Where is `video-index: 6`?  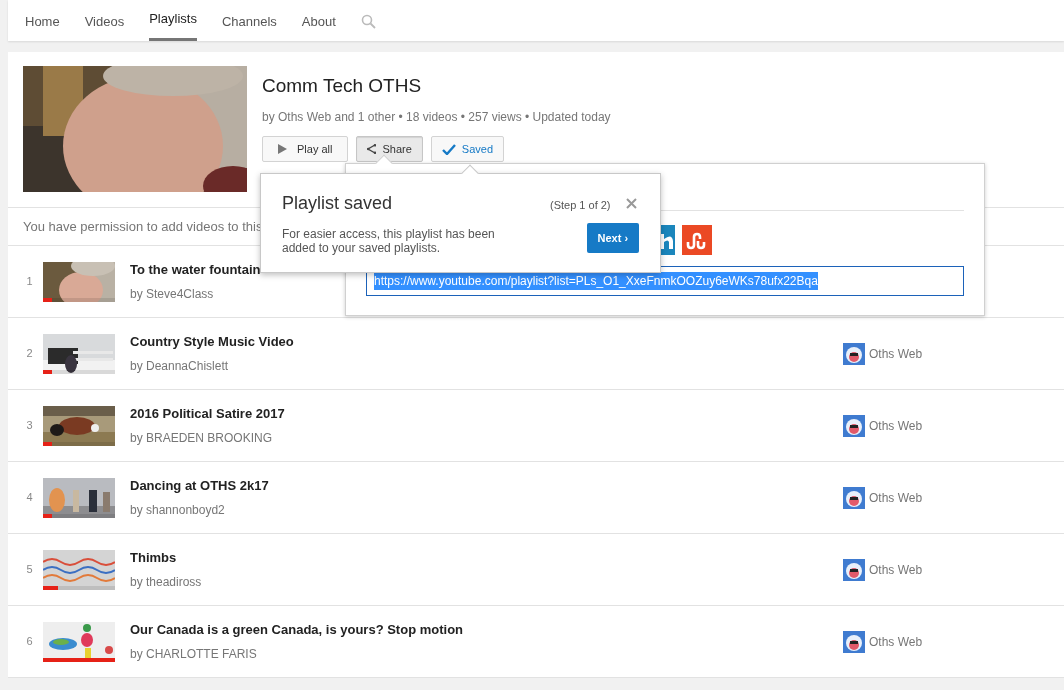 video-index: 6 is located at coordinates (29, 642).